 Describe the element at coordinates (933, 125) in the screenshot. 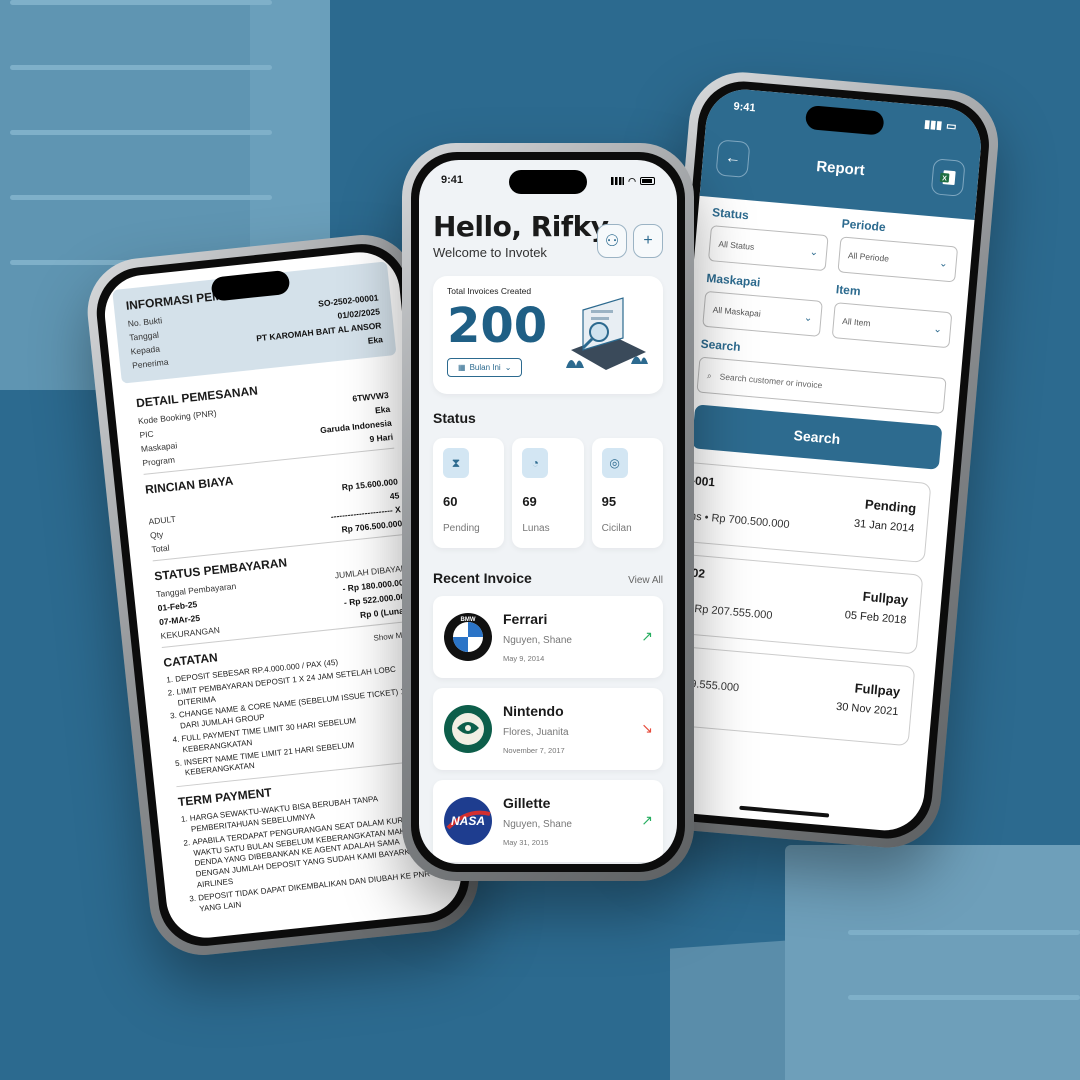

I see `signal-icon: ▮▮▮` at that location.